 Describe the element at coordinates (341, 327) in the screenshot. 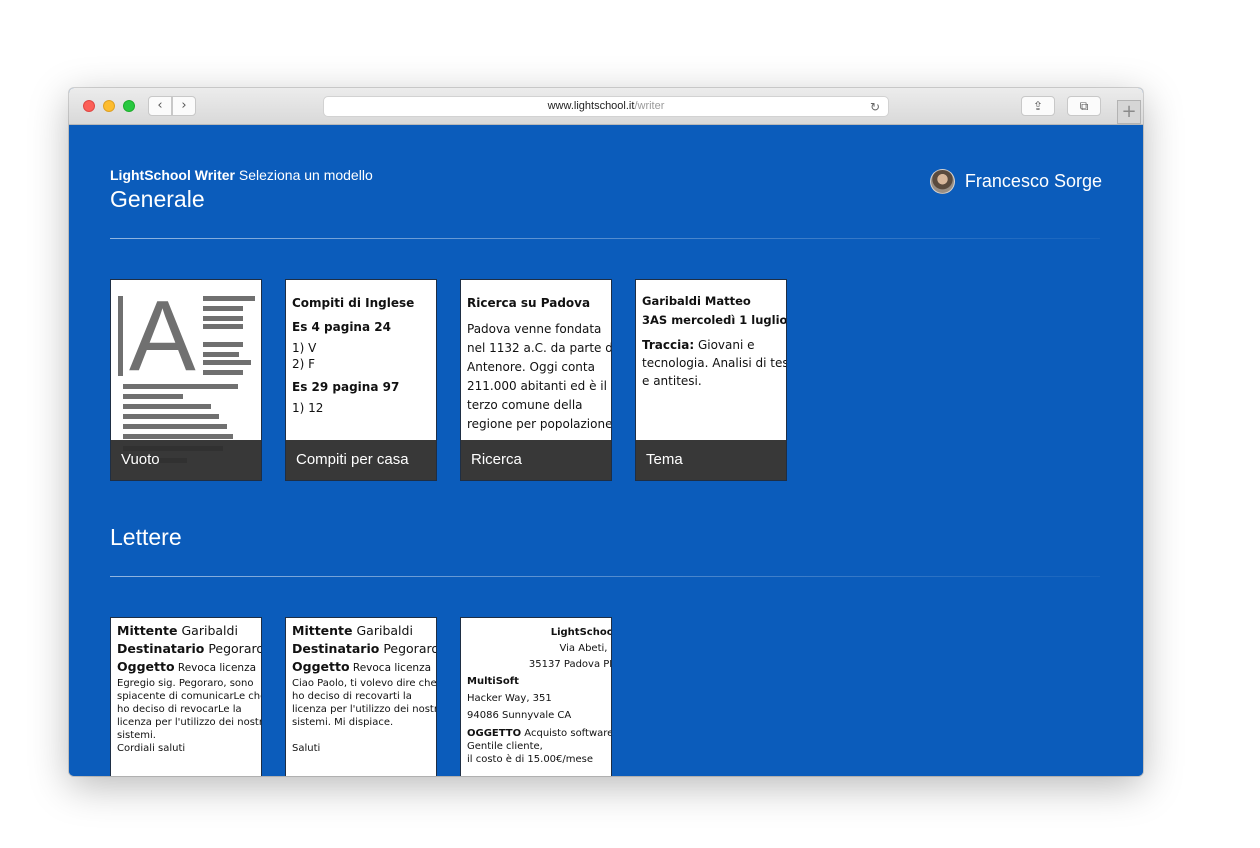

I see `preview-heading: Es 4 pagina 24` at that location.